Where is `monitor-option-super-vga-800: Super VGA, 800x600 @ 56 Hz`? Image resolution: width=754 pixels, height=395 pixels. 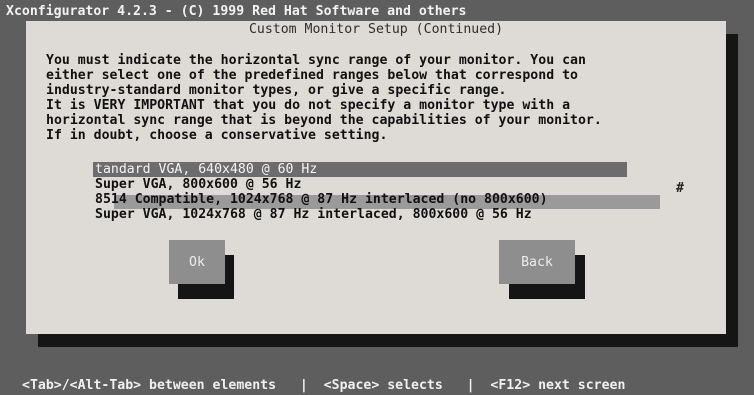 monitor-option-super-vga-800: Super VGA, 800x600 @ 56 Hz is located at coordinates (413, 184).